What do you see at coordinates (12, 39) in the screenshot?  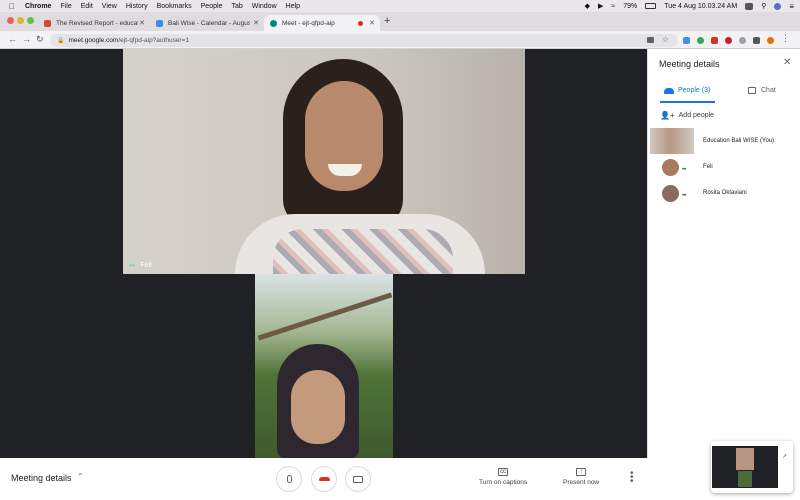 I see `back-icon: ←` at bounding box center [12, 39].